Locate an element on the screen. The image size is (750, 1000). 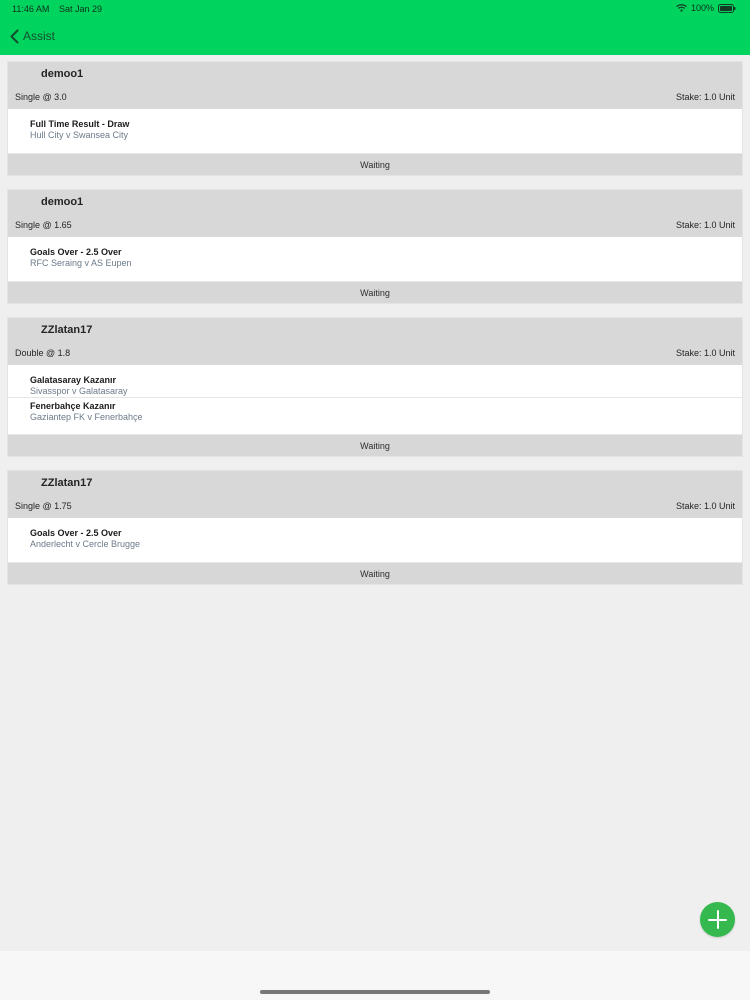
bet-card-header: demoo1 Single @ 1.65 Stake: 1.0 Unit is located at coordinates (375, 213).